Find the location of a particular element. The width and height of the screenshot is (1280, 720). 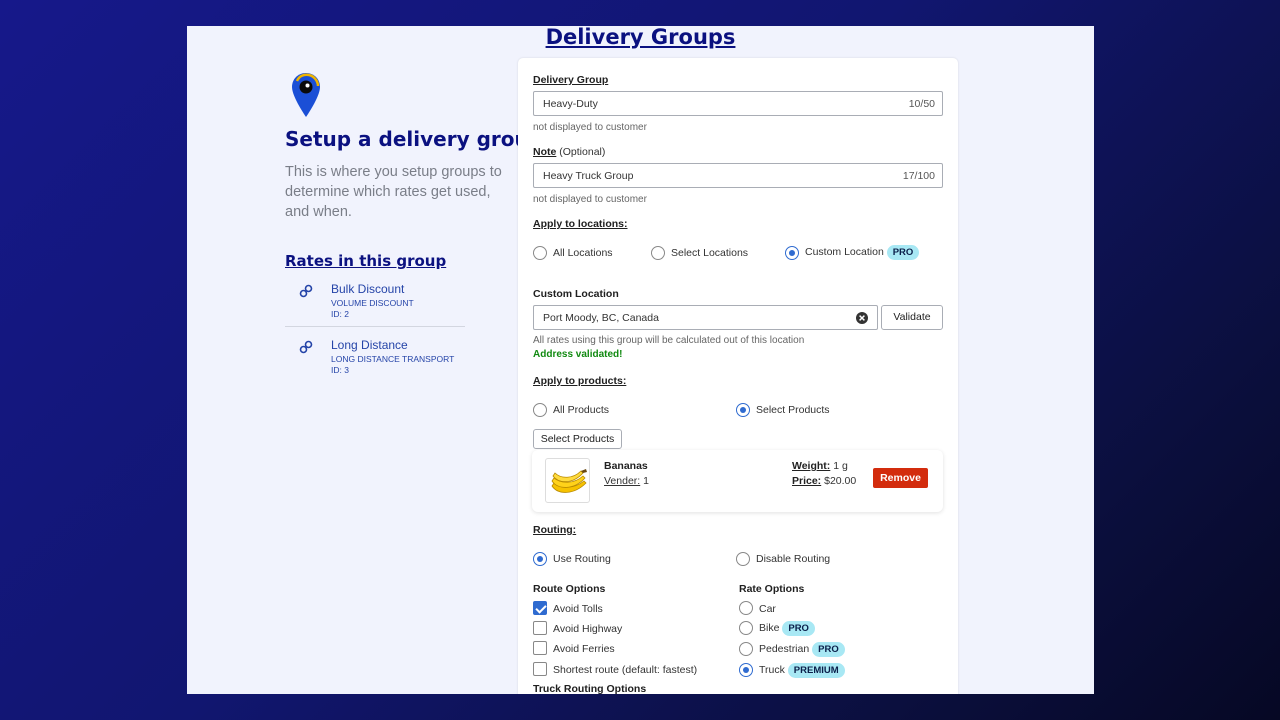

note-label: Note is located at coordinates (545, 152).